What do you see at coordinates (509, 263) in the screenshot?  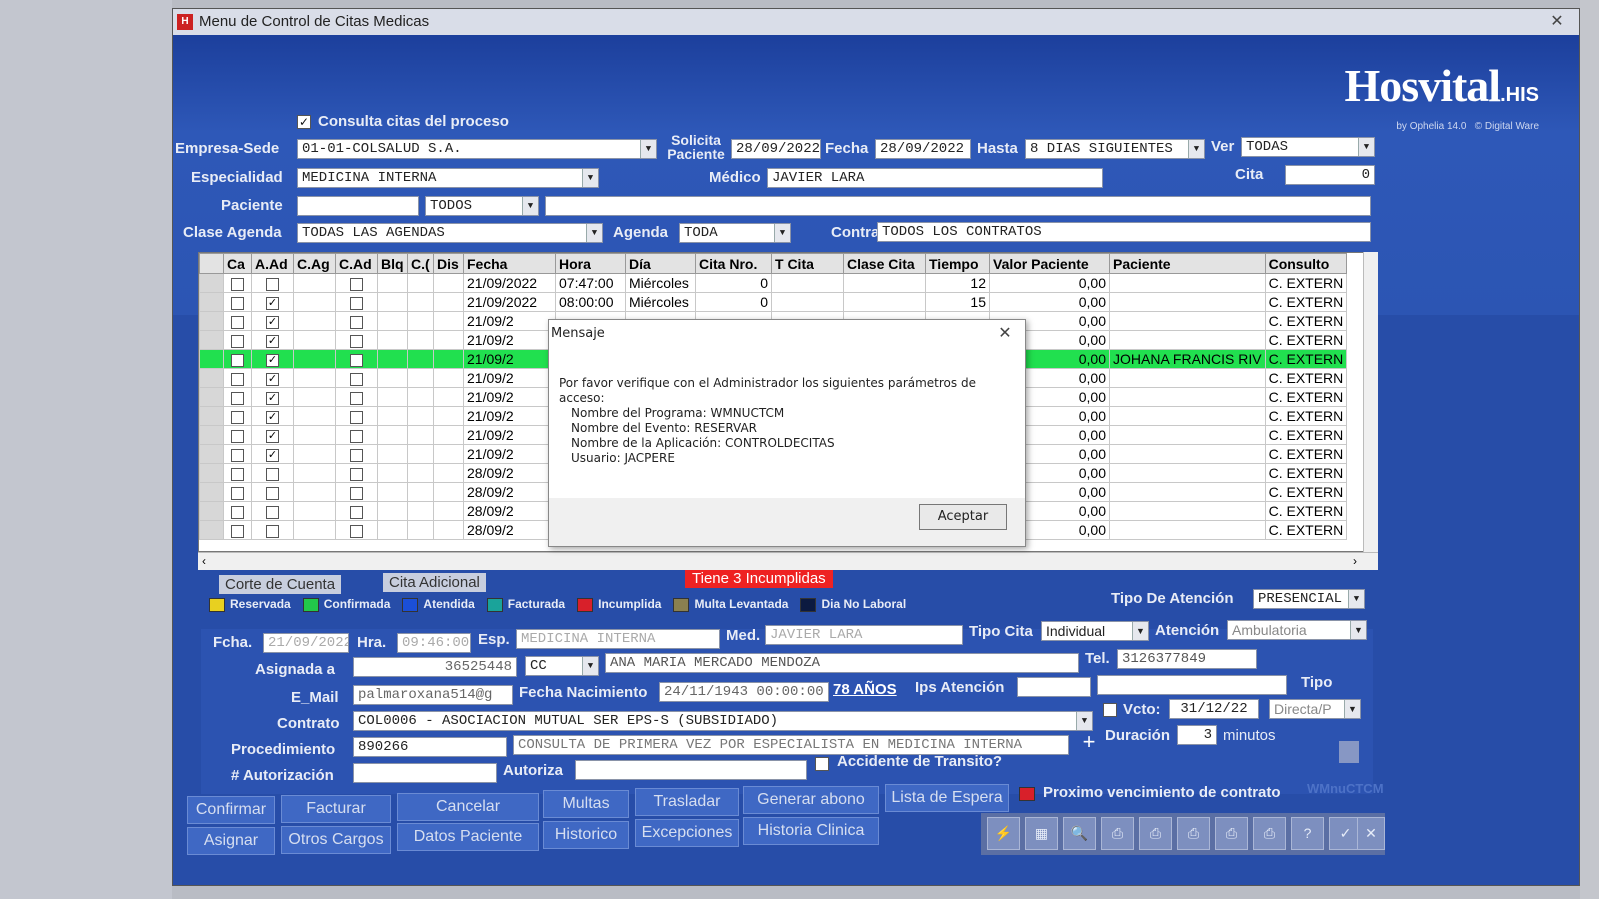 I see `grid-header-cell: Fecha` at bounding box center [509, 263].